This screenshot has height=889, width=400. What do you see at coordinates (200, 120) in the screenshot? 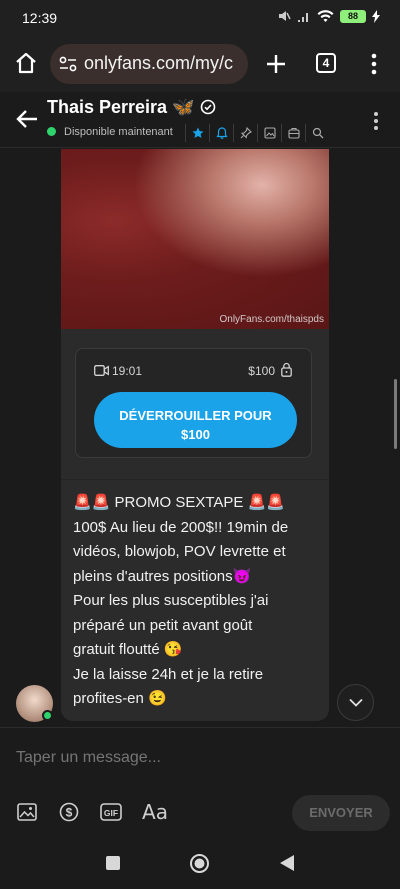
I see `chat-header: Thais Perreira 🦋 Disponible maintenant` at bounding box center [200, 120].